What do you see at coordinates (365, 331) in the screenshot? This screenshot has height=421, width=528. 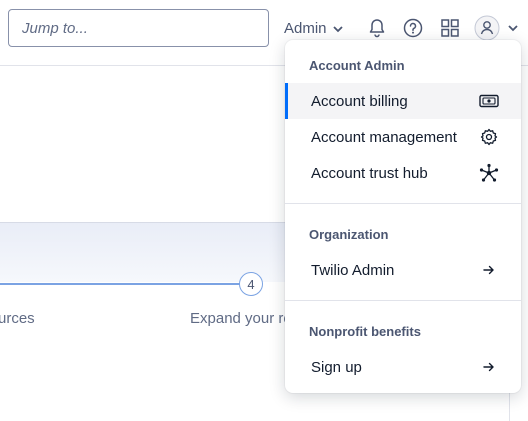 I see `section-title-nonprofit-benefits: Nonprofit benefits` at bounding box center [365, 331].